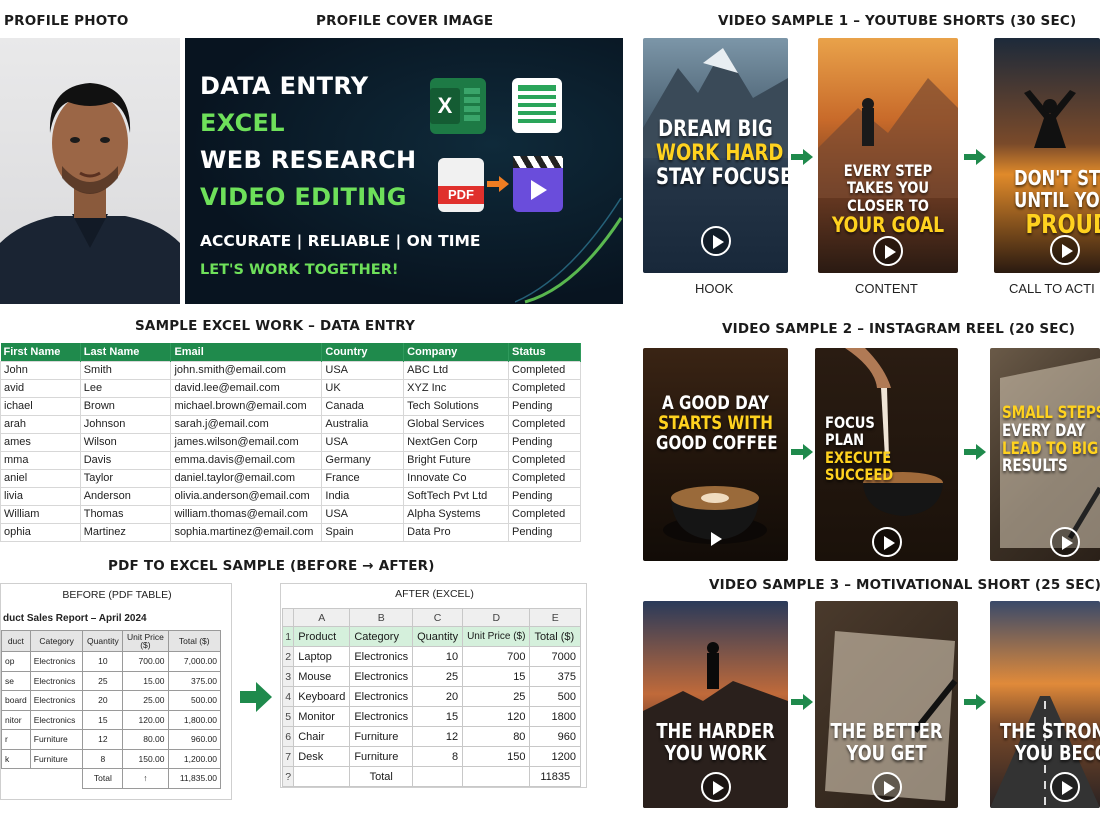 Image resolution: width=1100 pixels, height=825 pixels. I want to click on after-cell-total: 1800, so click(555, 716).